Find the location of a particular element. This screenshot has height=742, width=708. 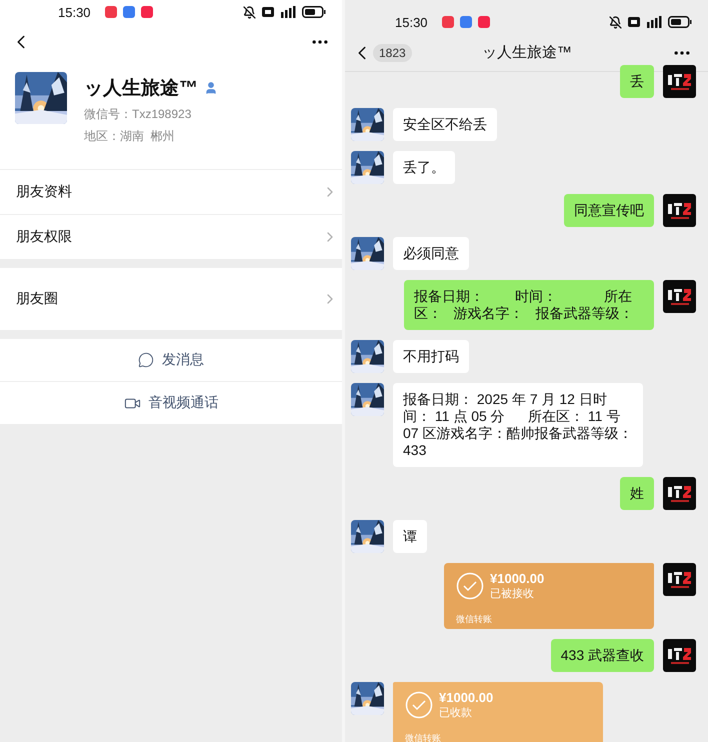

message-bubble: 必须同意 is located at coordinates (431, 253).